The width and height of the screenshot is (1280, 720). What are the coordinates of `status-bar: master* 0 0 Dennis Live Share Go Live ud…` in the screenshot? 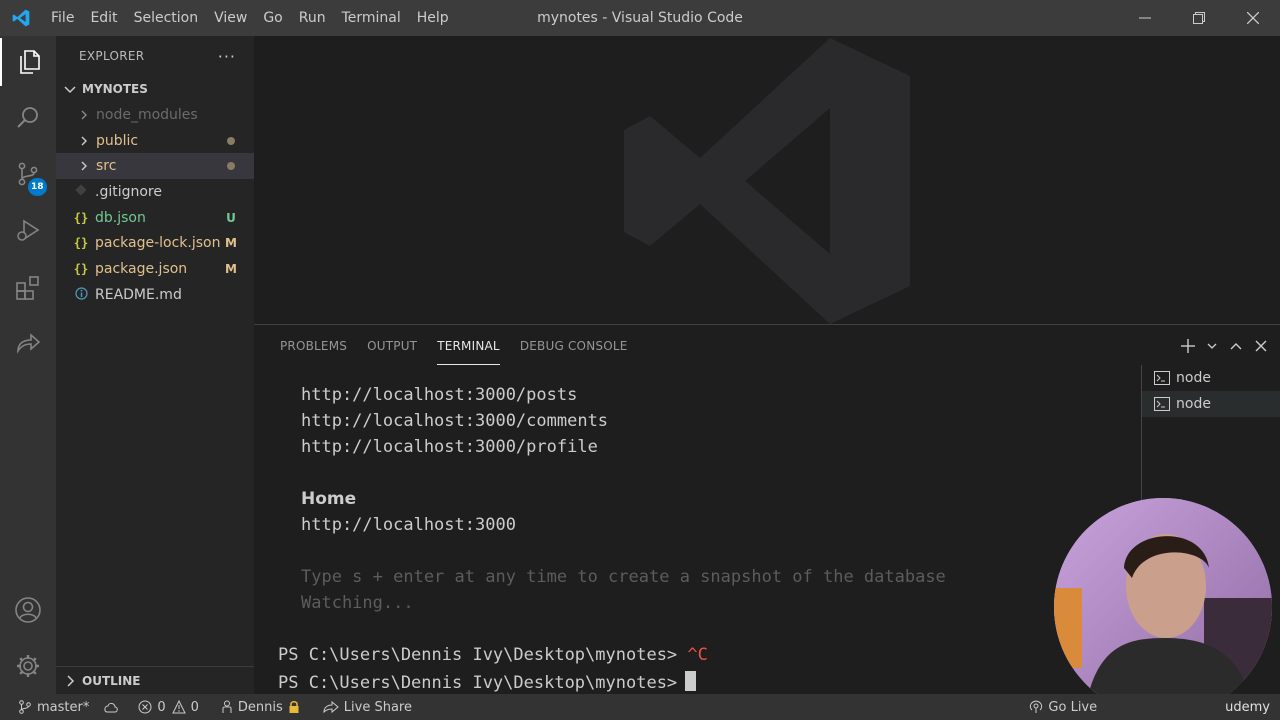 It's located at (640, 707).